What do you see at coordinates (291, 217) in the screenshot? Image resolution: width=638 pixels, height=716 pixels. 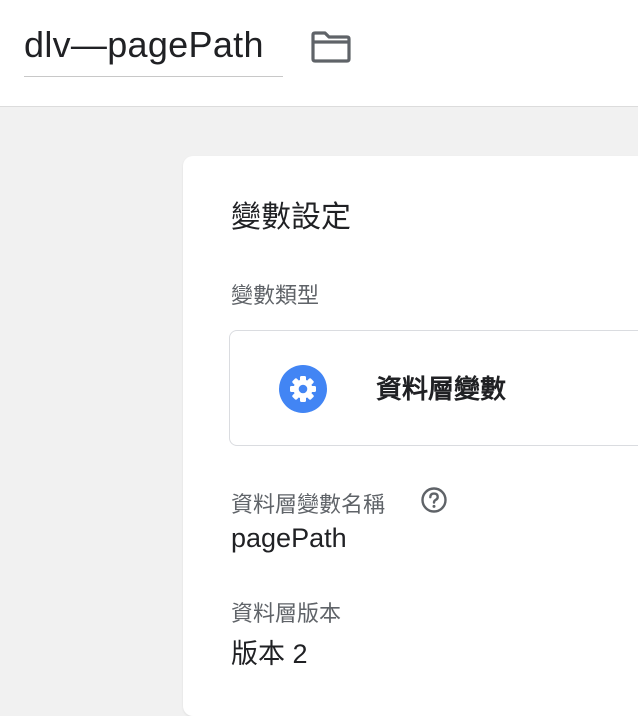 I see `card-title: 變數設定` at bounding box center [291, 217].